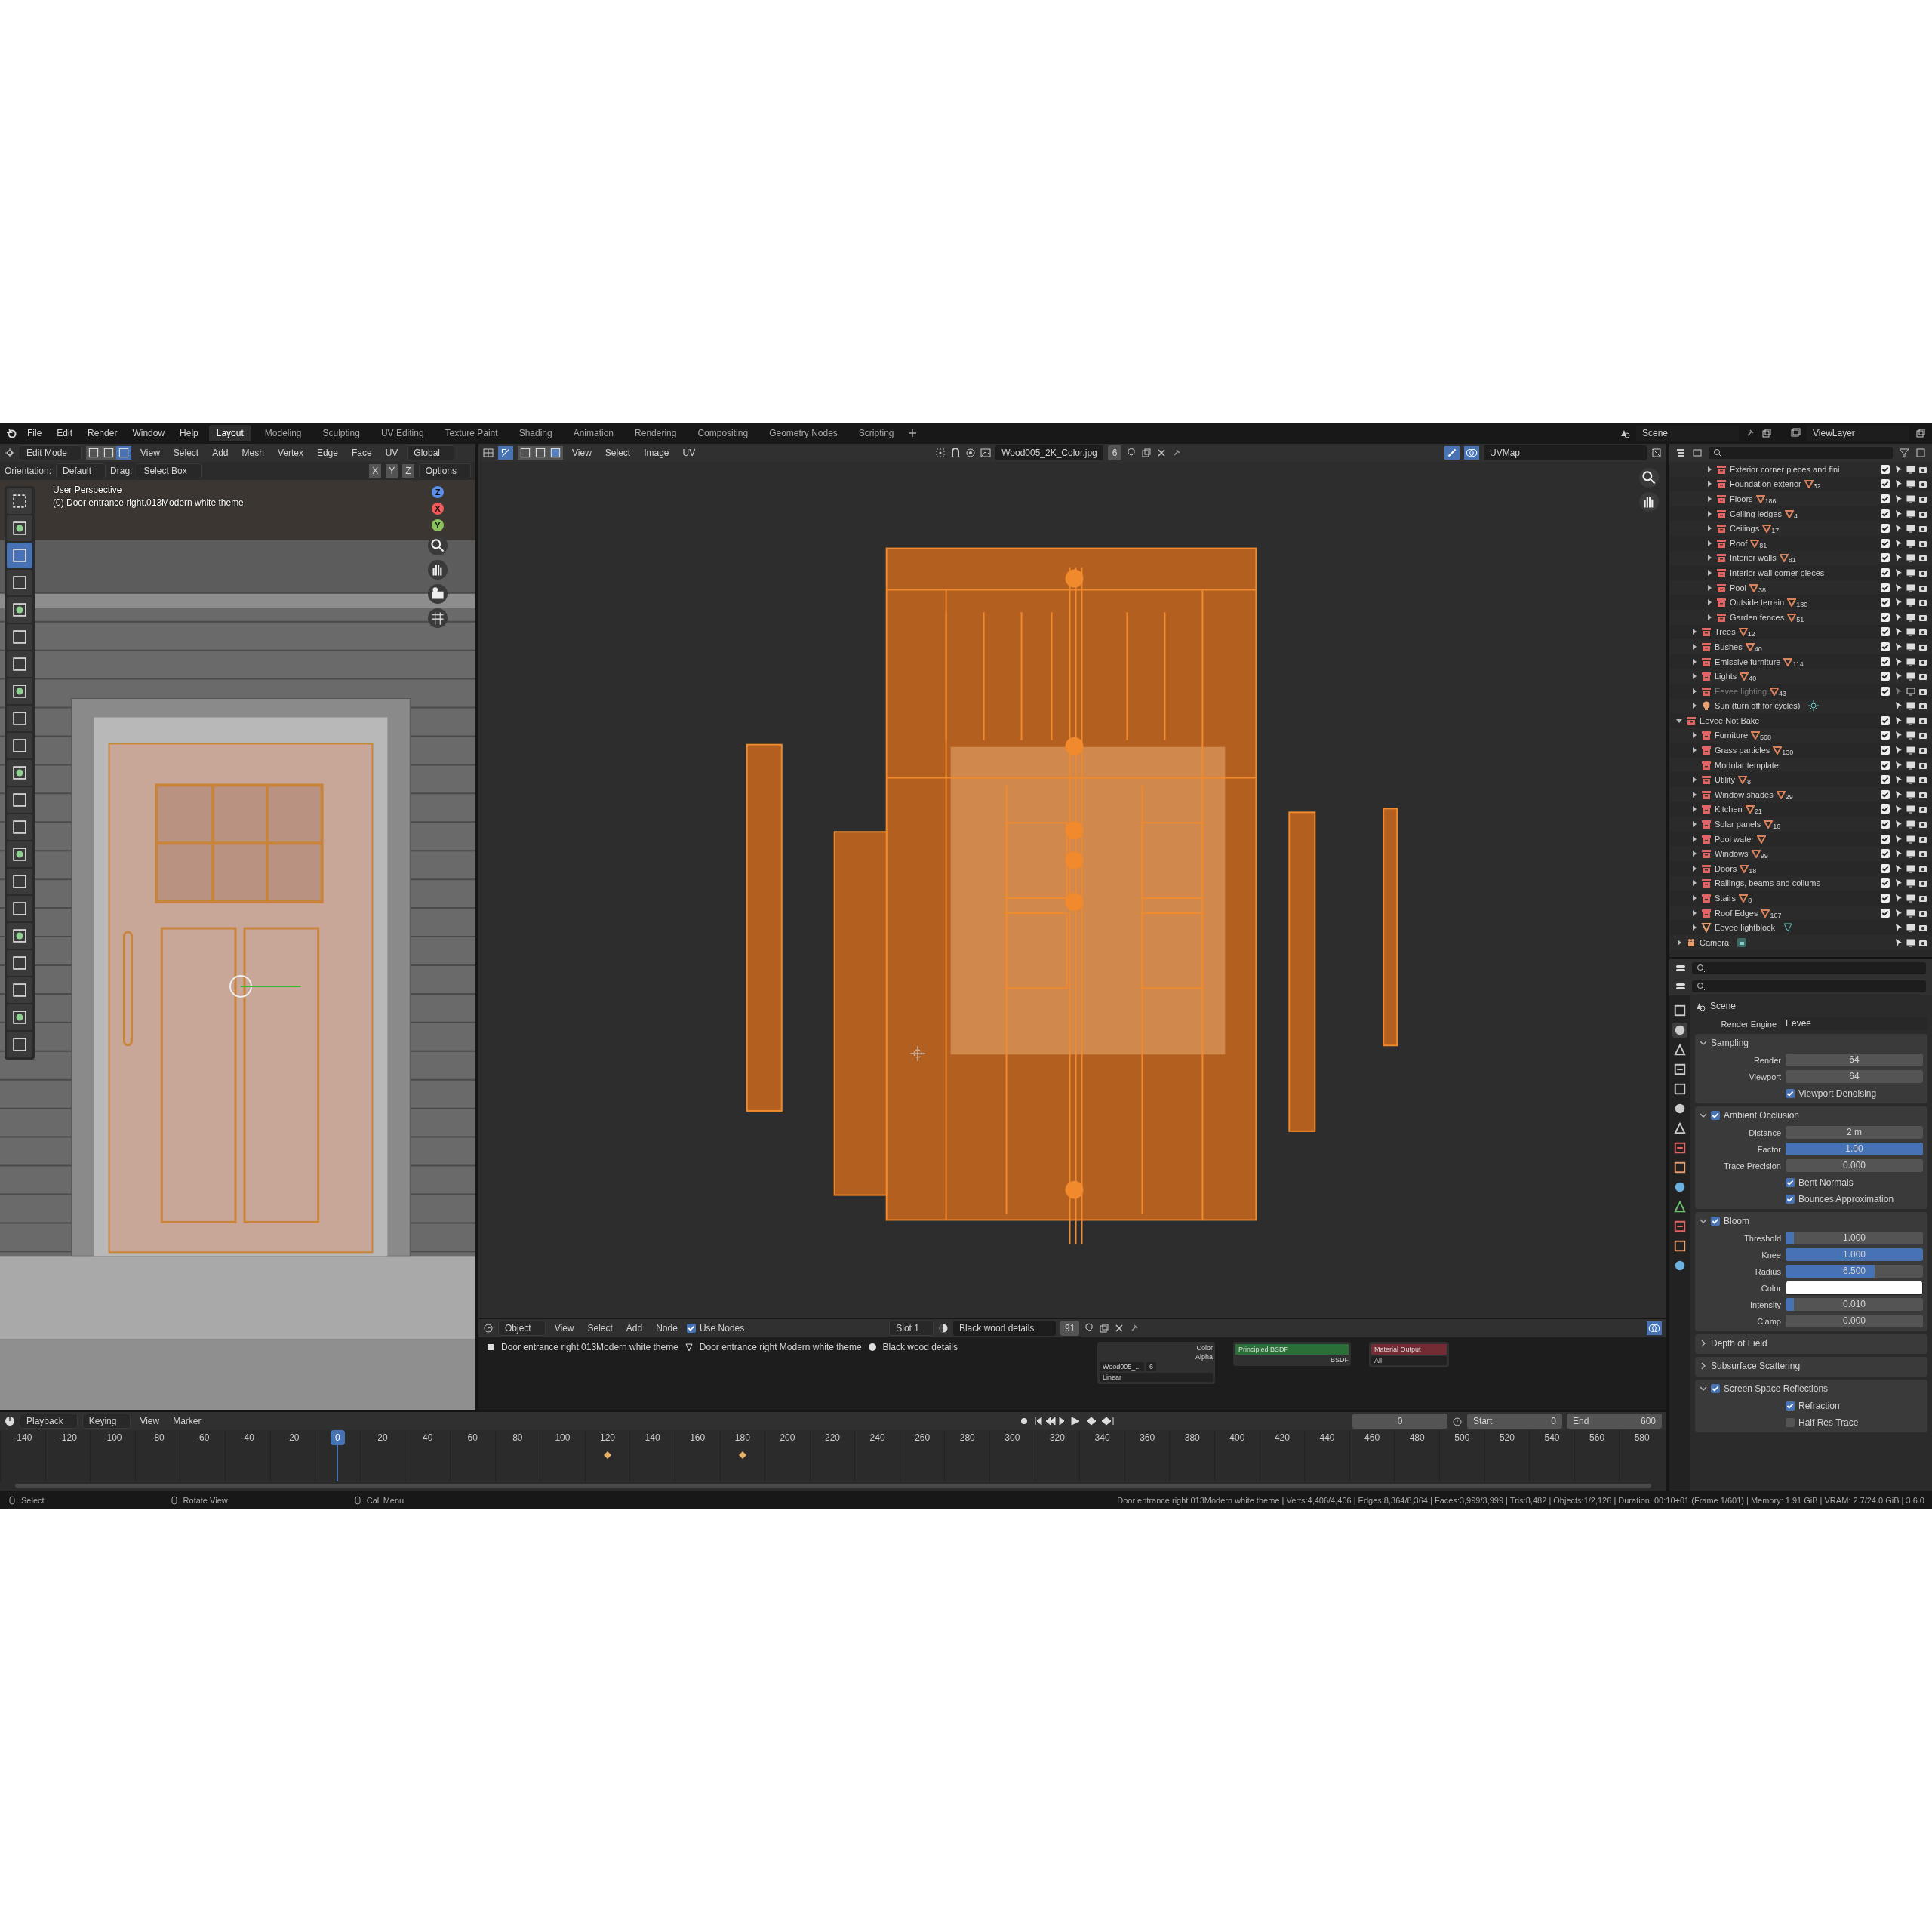 The width and height of the screenshot is (1932, 1932). Describe the element at coordinates (1049, 452) in the screenshot. I see `image-name-field: Wood005_2K_Color.jpg` at that location.